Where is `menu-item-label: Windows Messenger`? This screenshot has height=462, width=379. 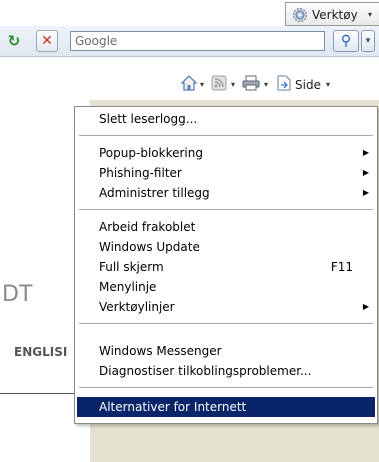
menu-item-label: Windows Messenger is located at coordinates (160, 351).